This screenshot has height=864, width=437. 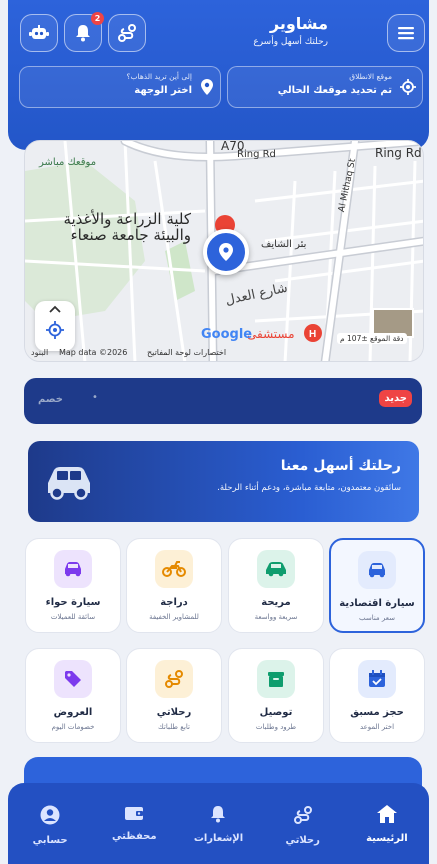 I want to click on current-location-pin, so click(x=226, y=252).